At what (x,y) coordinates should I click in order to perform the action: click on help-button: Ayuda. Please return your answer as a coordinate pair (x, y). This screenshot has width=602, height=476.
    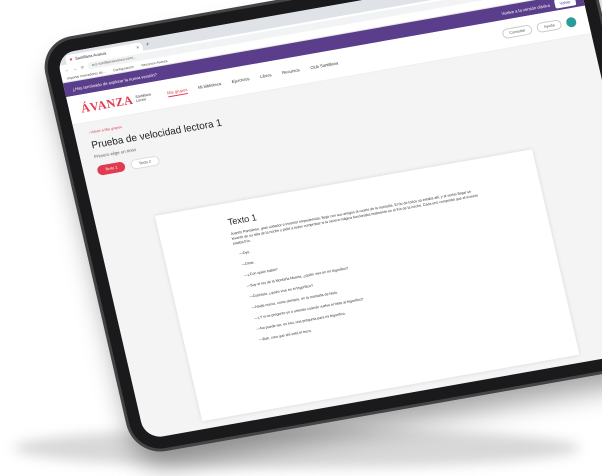
    Looking at the image, I should click on (549, 26).